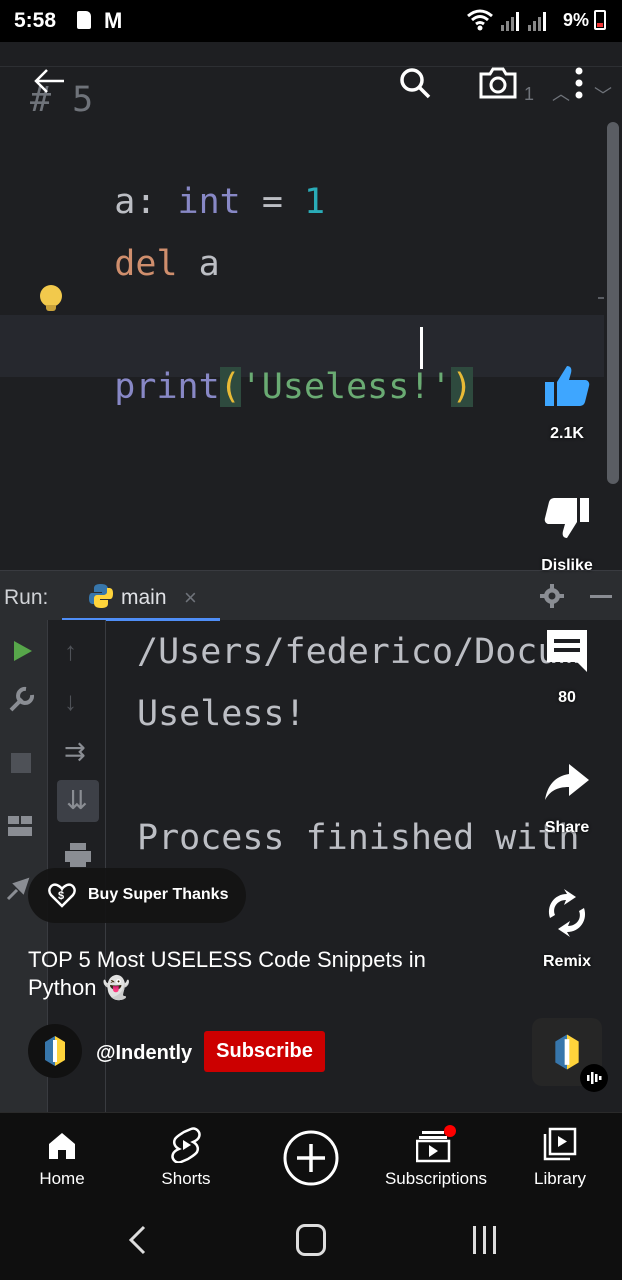 Image resolution: width=622 pixels, height=1280 pixels. I want to click on system-home-icon, so click(311, 1240).